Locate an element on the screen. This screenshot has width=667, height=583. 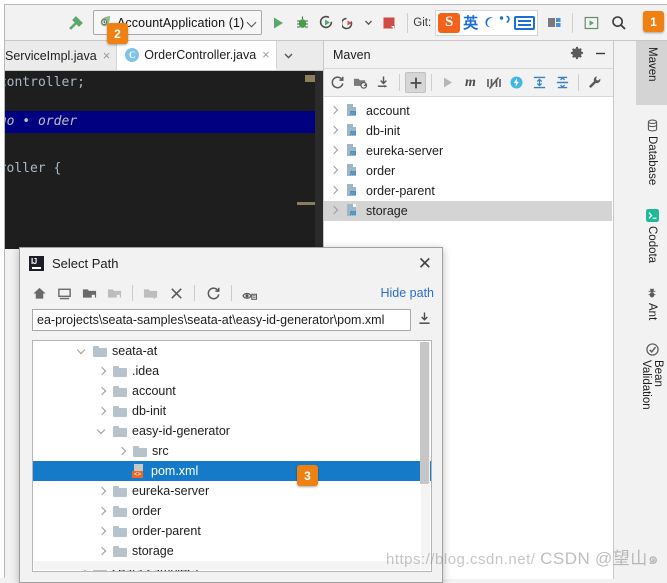
maven-project-row: m account is located at coordinates (468, 111).